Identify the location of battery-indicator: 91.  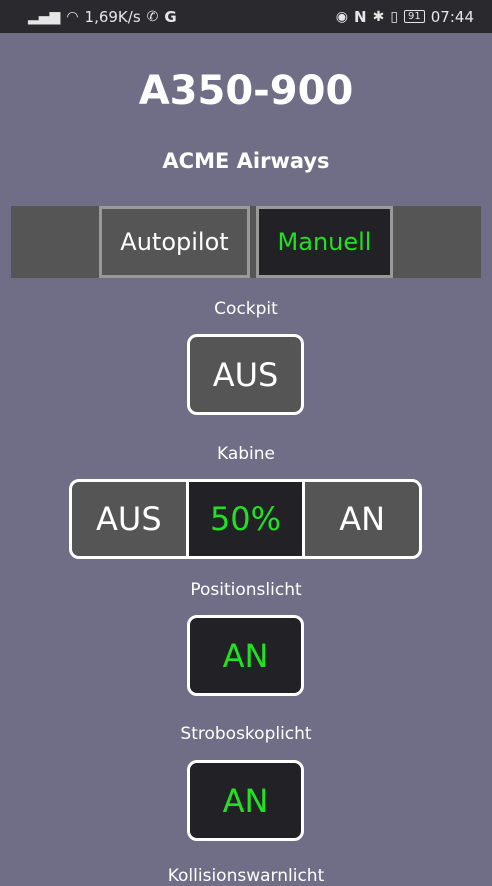
(414, 16).